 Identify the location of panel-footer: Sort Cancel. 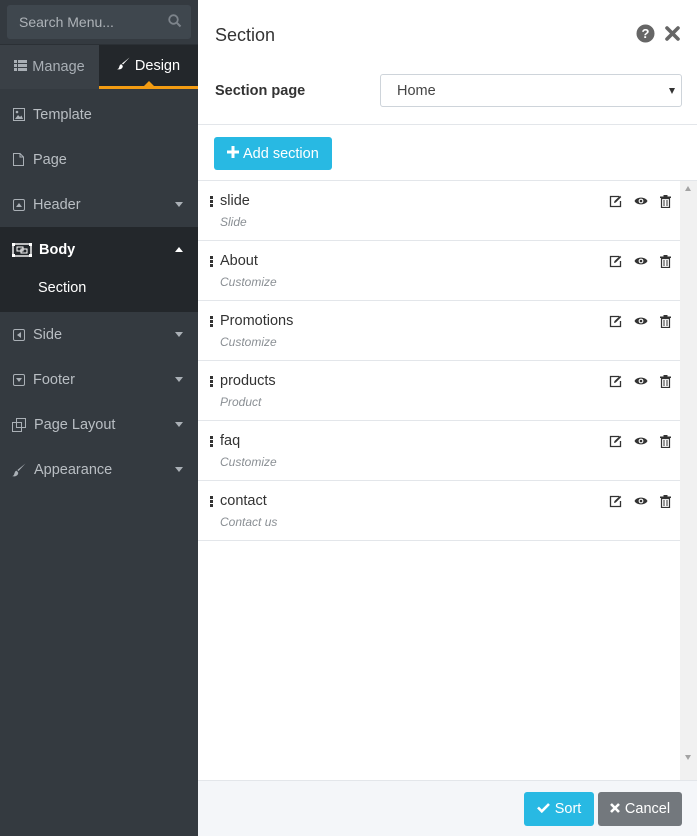
(447, 808).